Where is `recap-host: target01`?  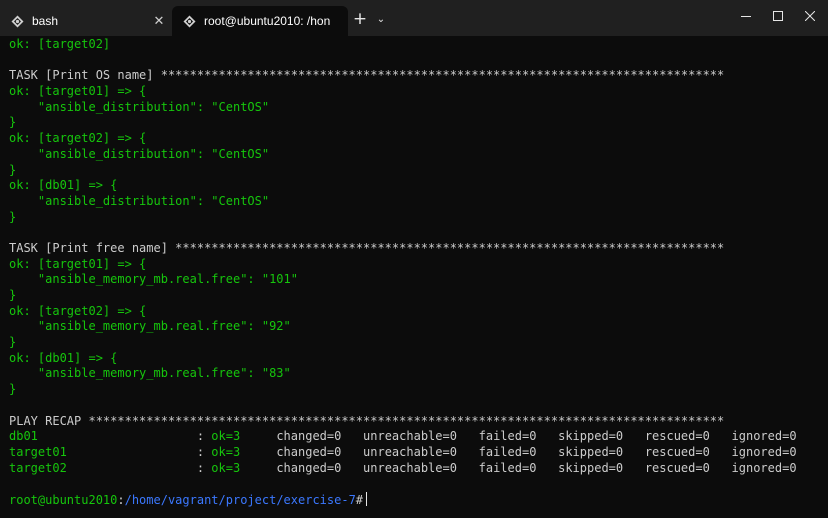 recap-host: target01 is located at coordinates (103, 451).